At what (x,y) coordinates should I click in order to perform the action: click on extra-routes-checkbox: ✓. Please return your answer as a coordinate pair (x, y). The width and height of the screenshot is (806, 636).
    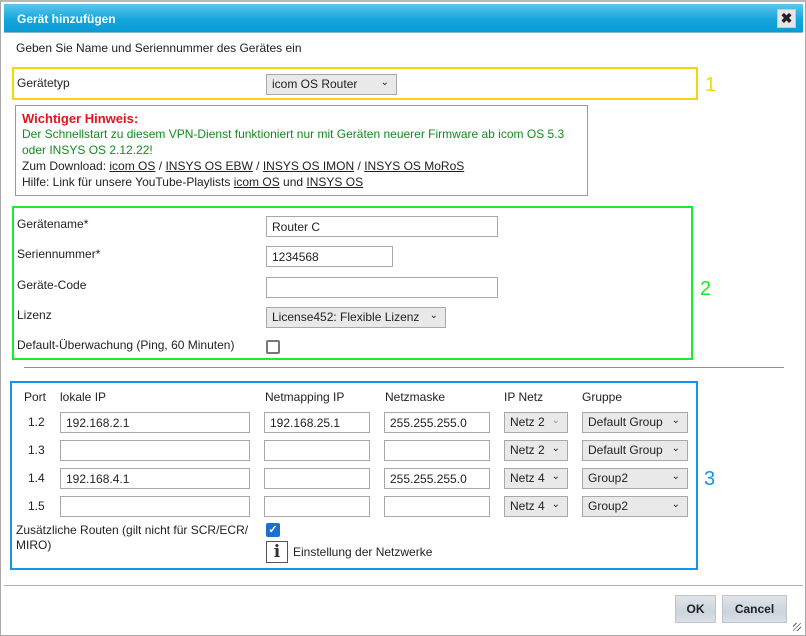
    Looking at the image, I should click on (273, 530).